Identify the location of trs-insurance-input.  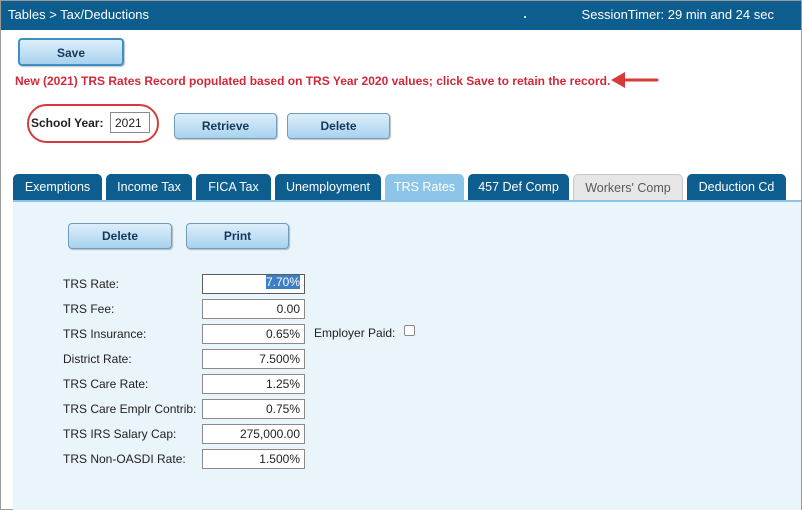
(253, 334).